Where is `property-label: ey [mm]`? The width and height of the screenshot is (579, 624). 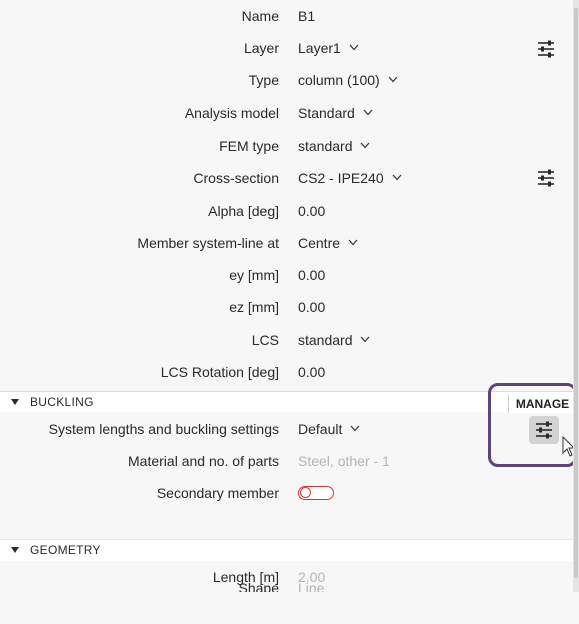
property-label: ey [mm] is located at coordinates (254, 275).